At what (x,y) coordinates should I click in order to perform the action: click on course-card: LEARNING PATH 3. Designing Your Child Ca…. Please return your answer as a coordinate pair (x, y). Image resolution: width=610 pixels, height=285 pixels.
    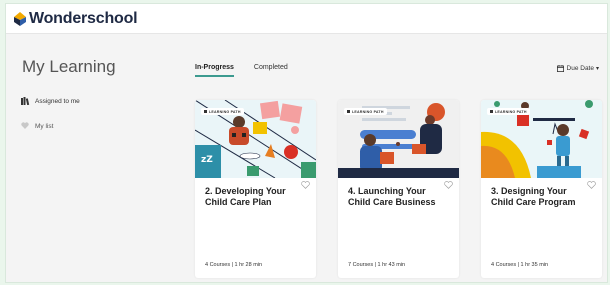
    Looking at the image, I should click on (541, 189).